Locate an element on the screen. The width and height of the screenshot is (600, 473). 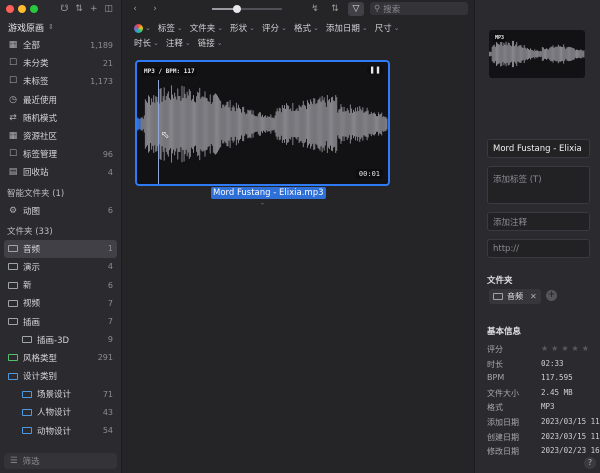
filter-dropdown: 标签 ⌄ is located at coordinates (170, 28).